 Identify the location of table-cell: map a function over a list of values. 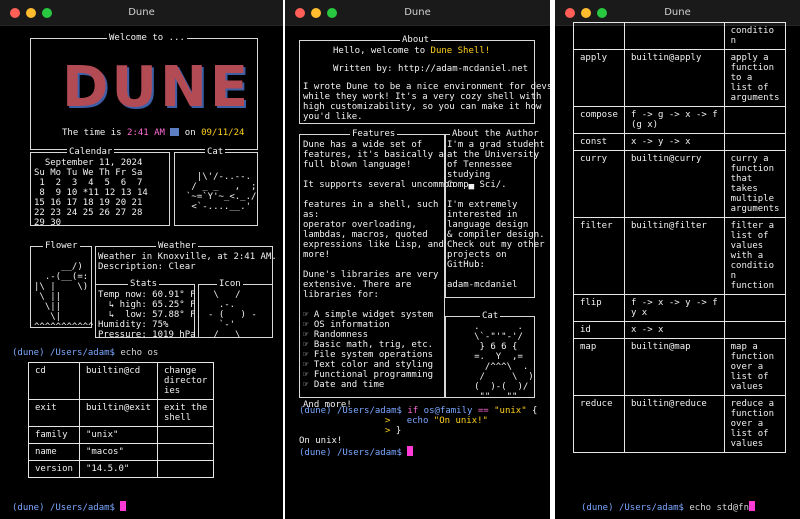
(755, 367).